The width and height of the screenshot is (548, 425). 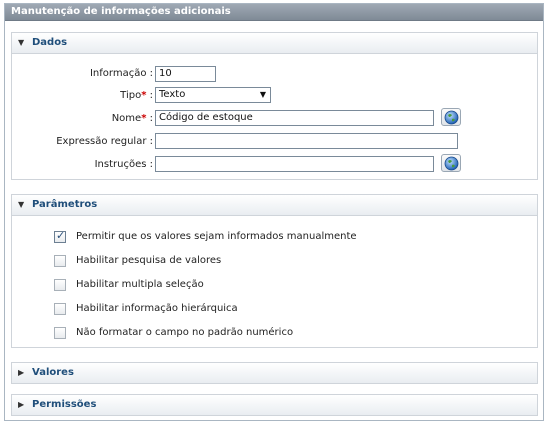 I want to click on section-parametros-header: ▼ Parâmetros, so click(x=274, y=205).